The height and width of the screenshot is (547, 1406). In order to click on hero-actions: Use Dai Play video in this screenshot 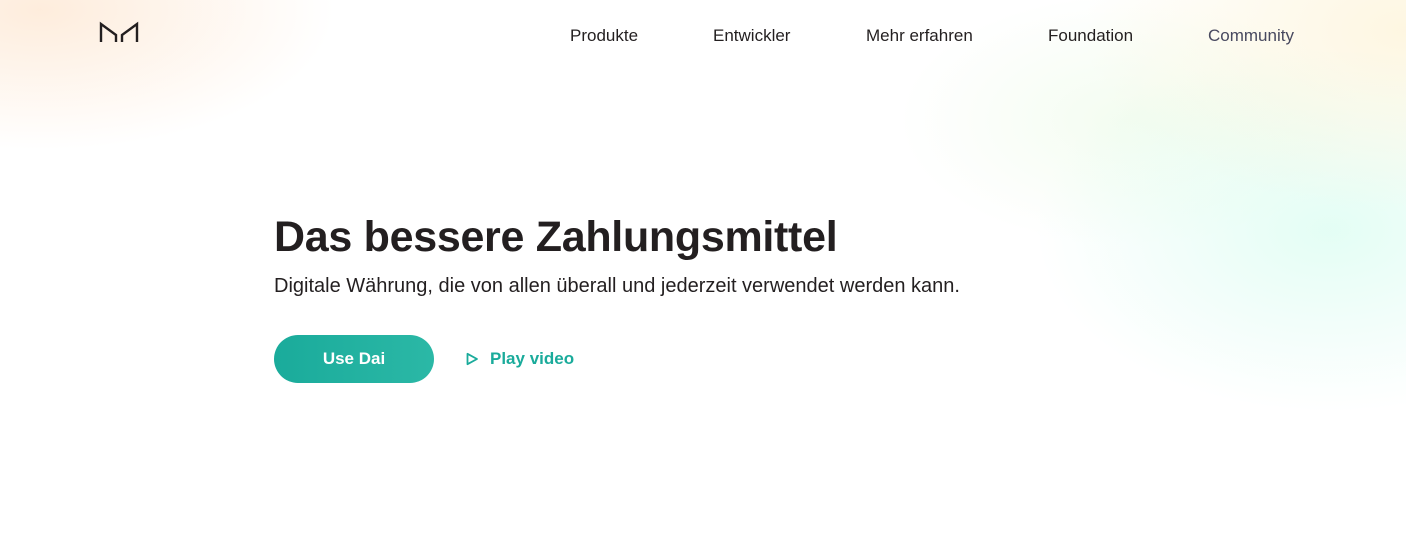, I will do `click(424, 359)`.